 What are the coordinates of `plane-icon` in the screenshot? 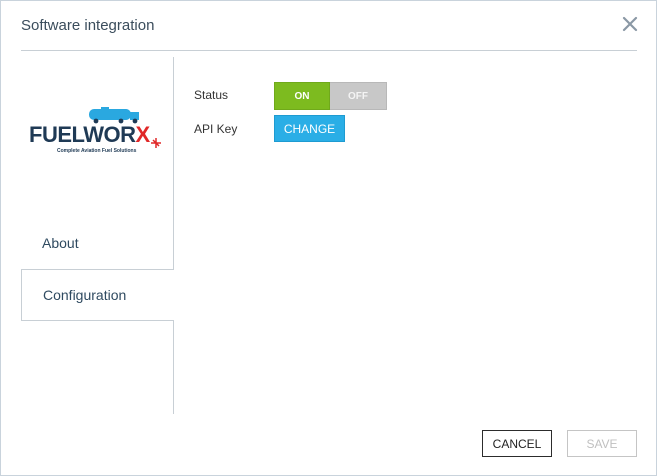 It's located at (156, 143).